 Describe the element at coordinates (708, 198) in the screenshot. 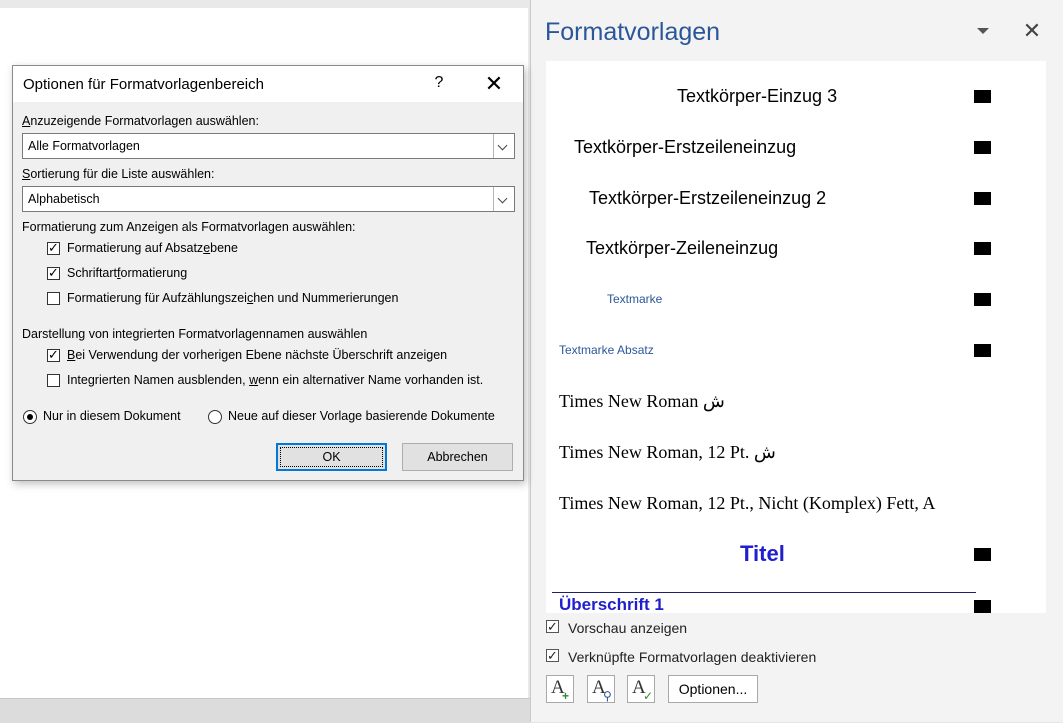

I see `style-item-label: Textkörper-Erstzeileneinzug 2` at that location.